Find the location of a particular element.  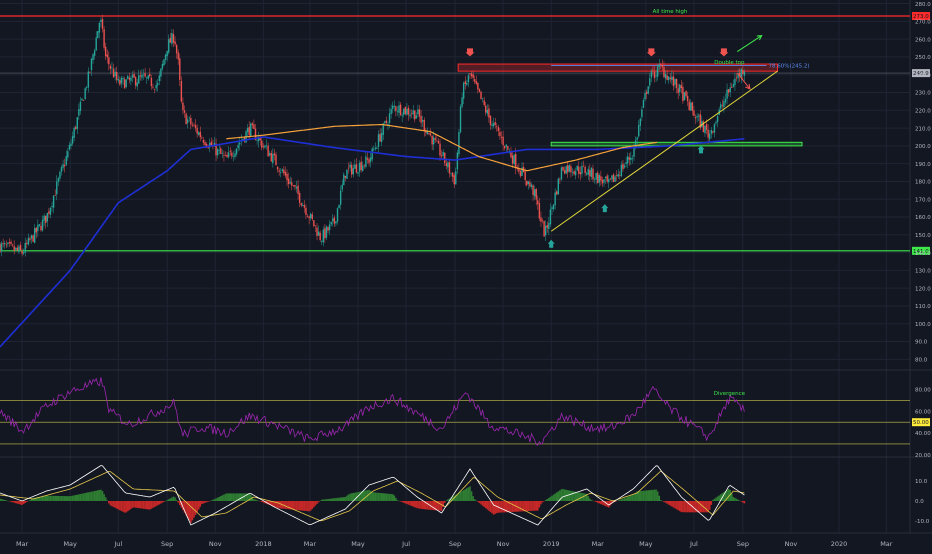

y-tick-label: 240.0 is located at coordinates (923, 76).